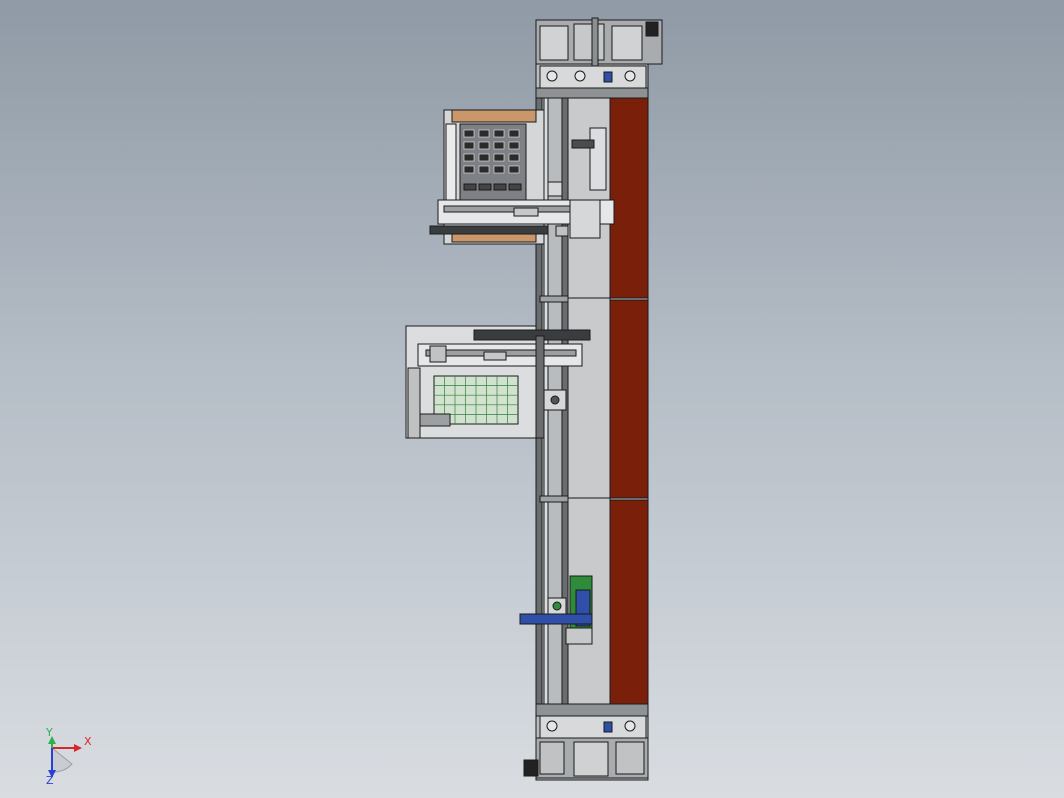  Describe the element at coordinates (540, 387) in the screenshot. I see `lower-station-rail` at that location.